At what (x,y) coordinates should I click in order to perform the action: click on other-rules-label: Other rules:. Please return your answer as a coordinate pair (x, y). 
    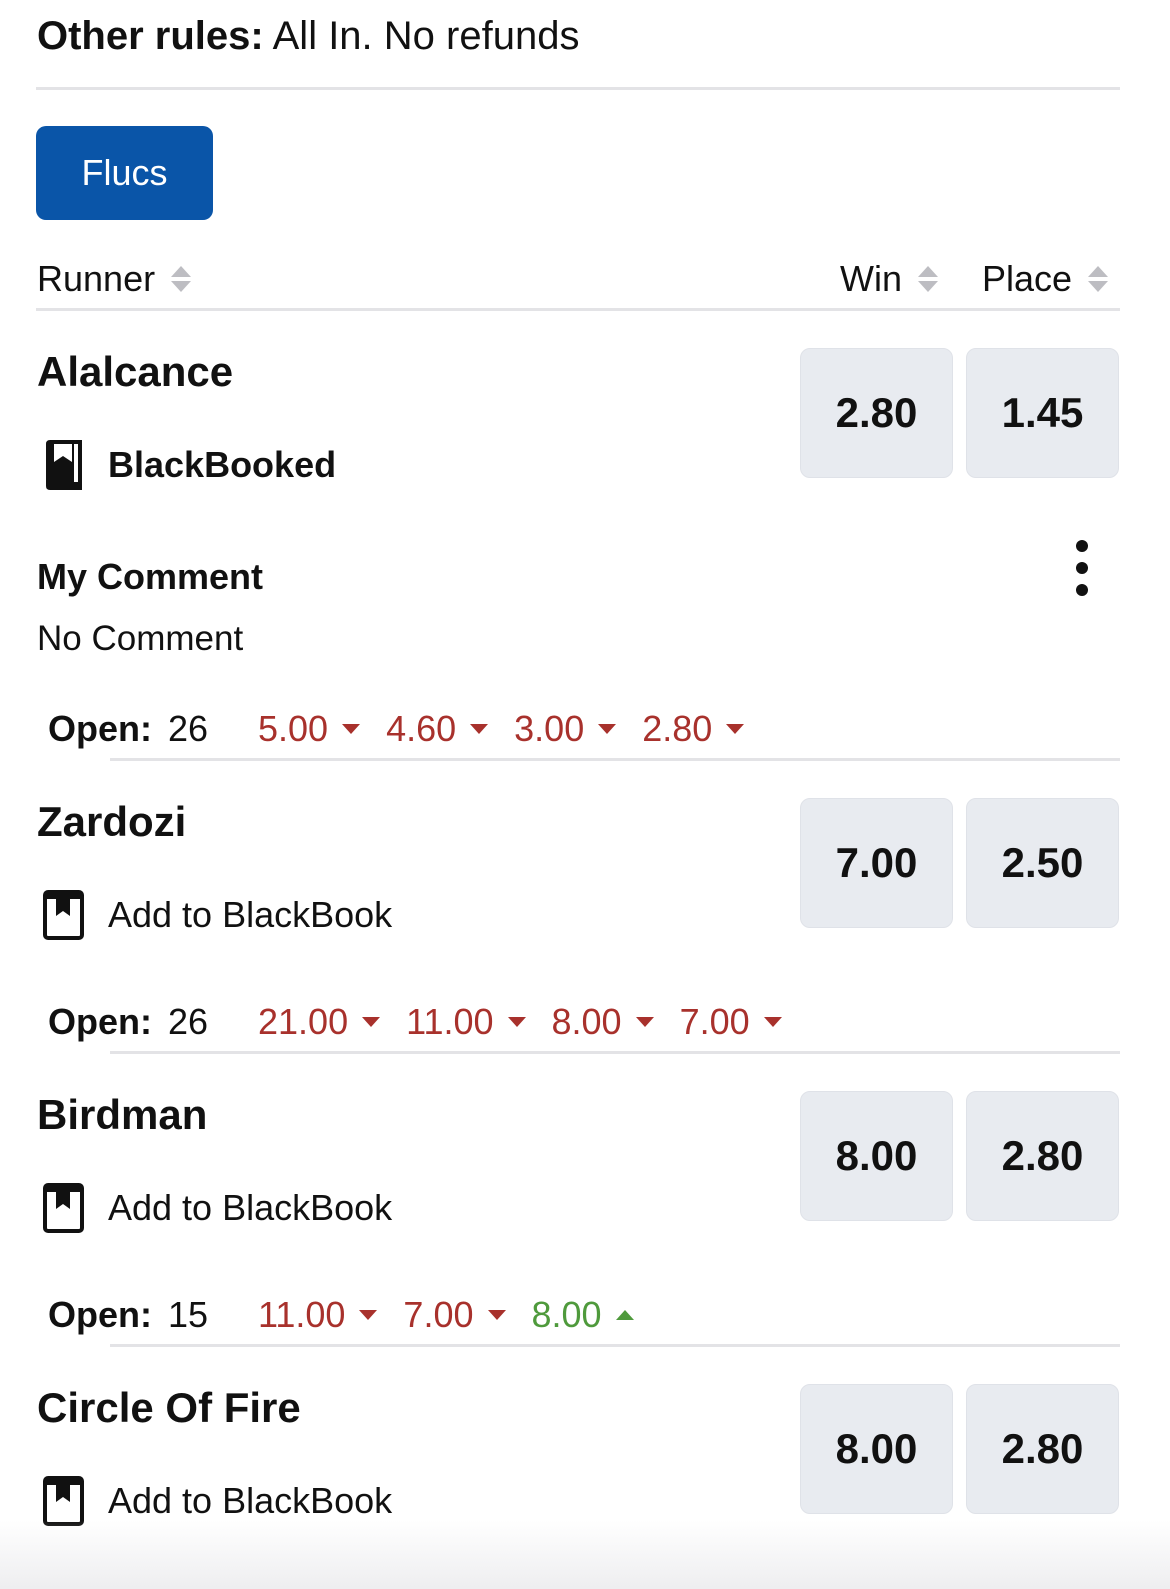
    Looking at the image, I should click on (150, 36).